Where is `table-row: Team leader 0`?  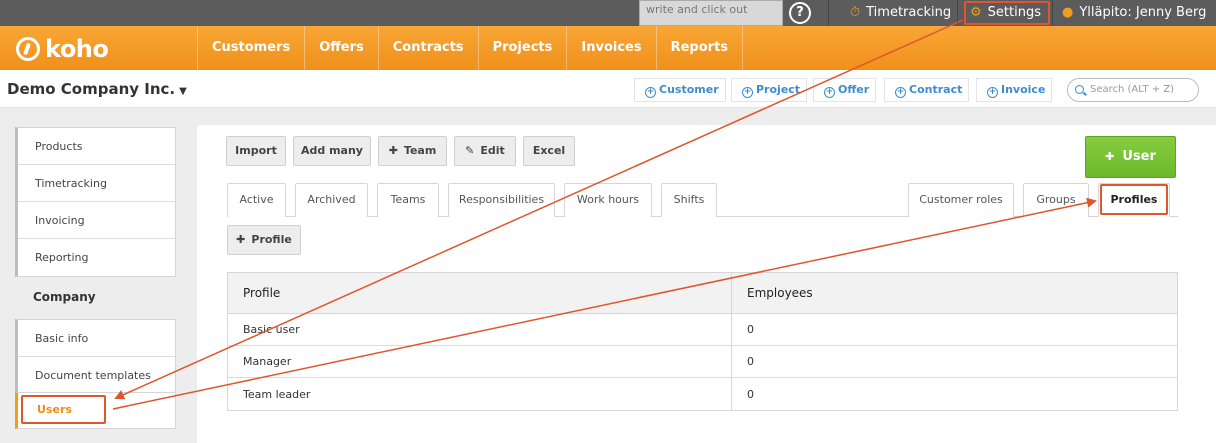
table-row: Team leader 0 is located at coordinates (702, 394).